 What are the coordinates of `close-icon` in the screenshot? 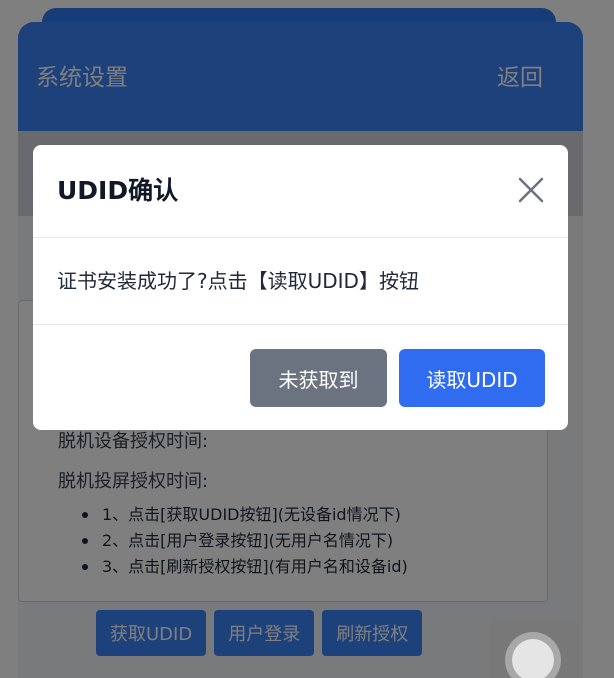 It's located at (531, 190).